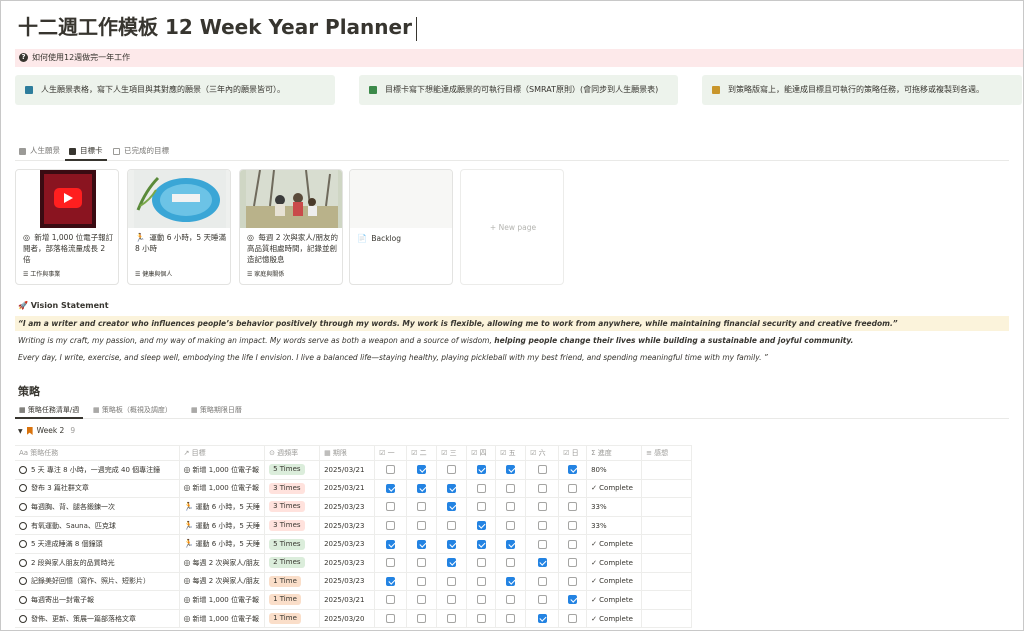 The height and width of the screenshot is (631, 1024). I want to click on task-cell: 2 段與家人朋友的品質時光, so click(97, 563).